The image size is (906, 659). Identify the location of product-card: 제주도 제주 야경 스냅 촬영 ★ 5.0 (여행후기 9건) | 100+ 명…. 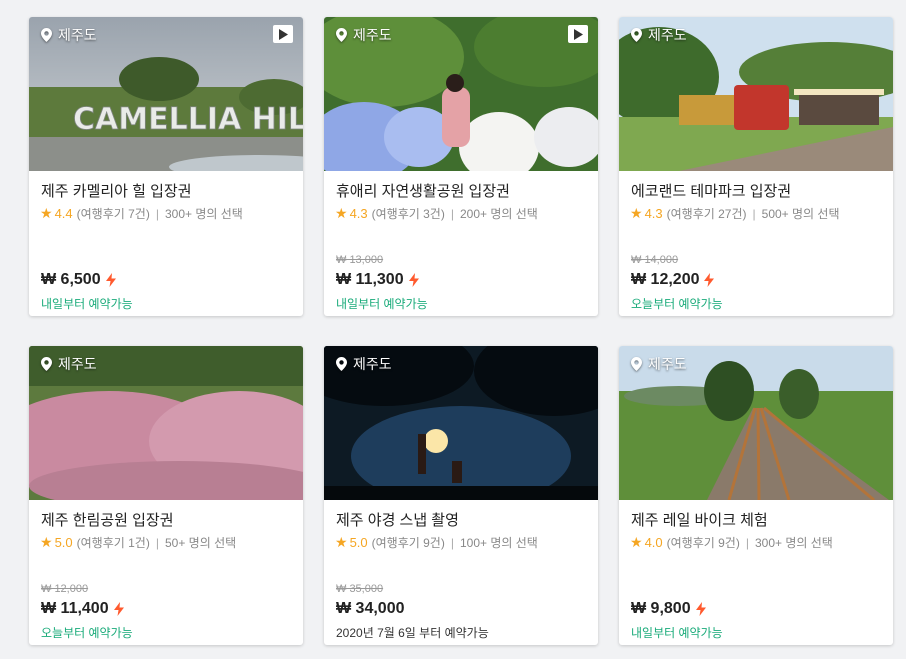
(461, 495).